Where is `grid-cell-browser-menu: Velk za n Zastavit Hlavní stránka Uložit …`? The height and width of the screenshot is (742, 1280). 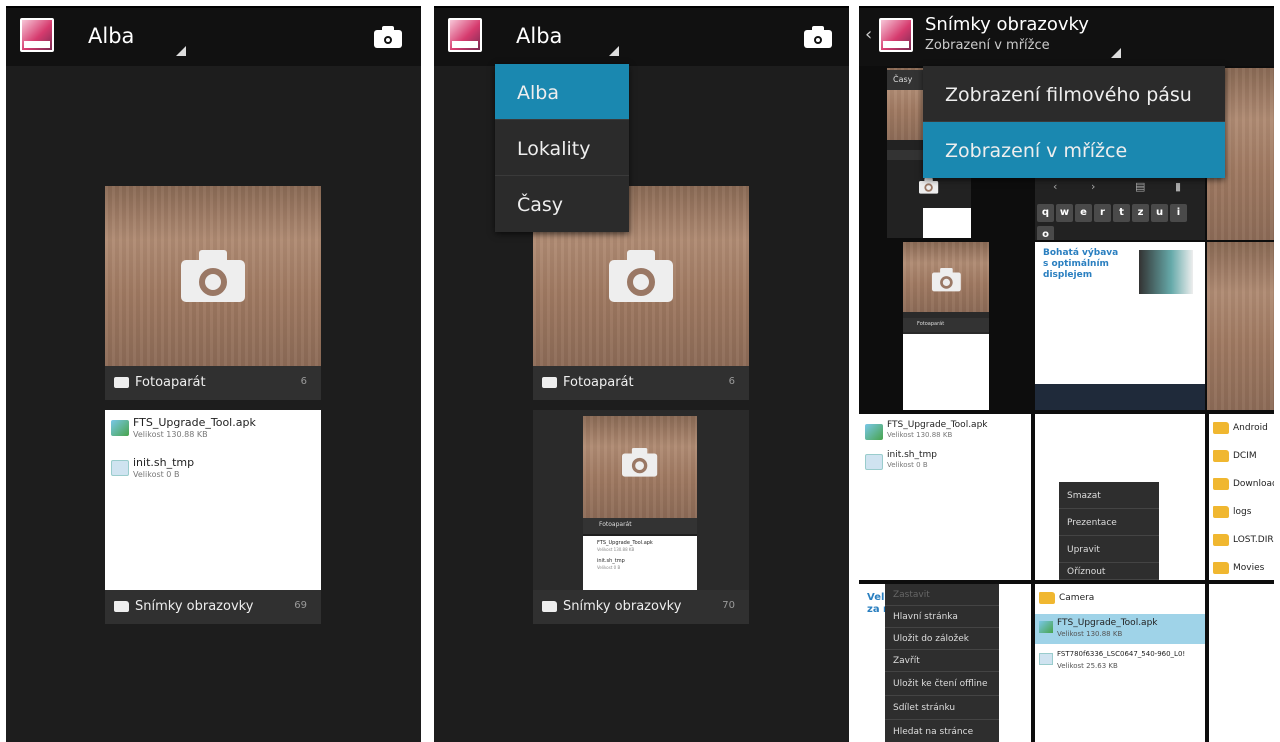 grid-cell-browser-menu: Velk za n Zastavit Hlavní stránka Uložit … is located at coordinates (945, 663).